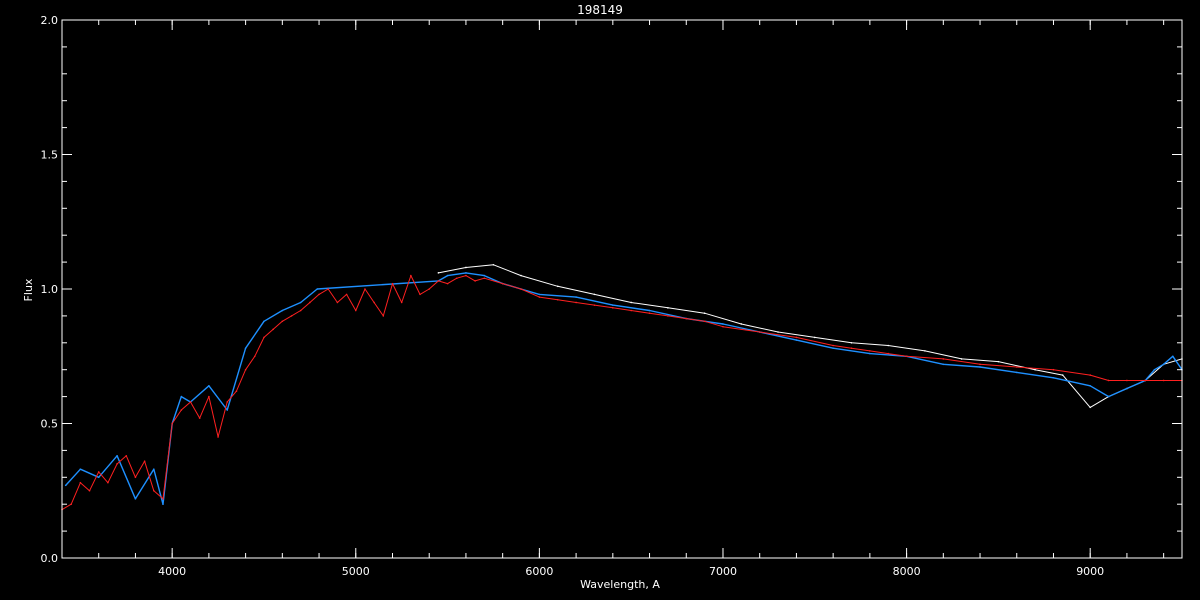 The image size is (1200, 600). I want to click on y-tick-label: 1.0, so click(50, 289).